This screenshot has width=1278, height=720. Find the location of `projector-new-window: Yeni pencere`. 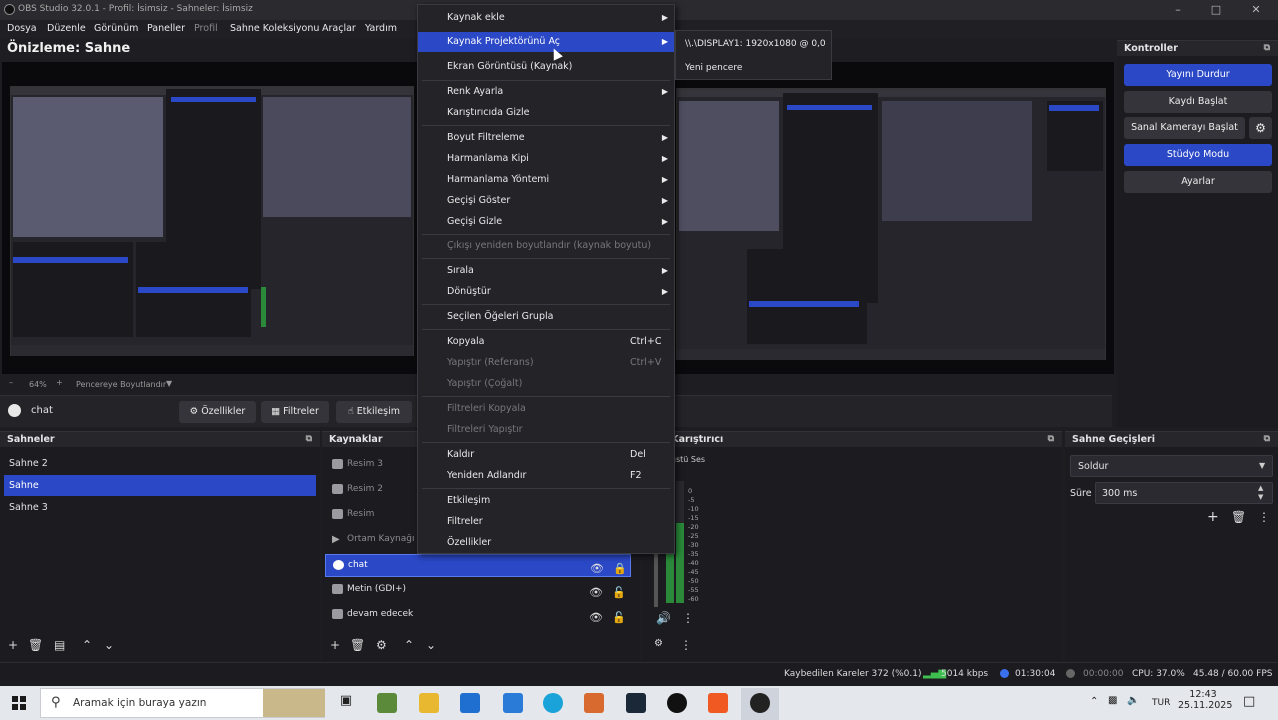

projector-new-window: Yeni pencere is located at coordinates (753, 68).